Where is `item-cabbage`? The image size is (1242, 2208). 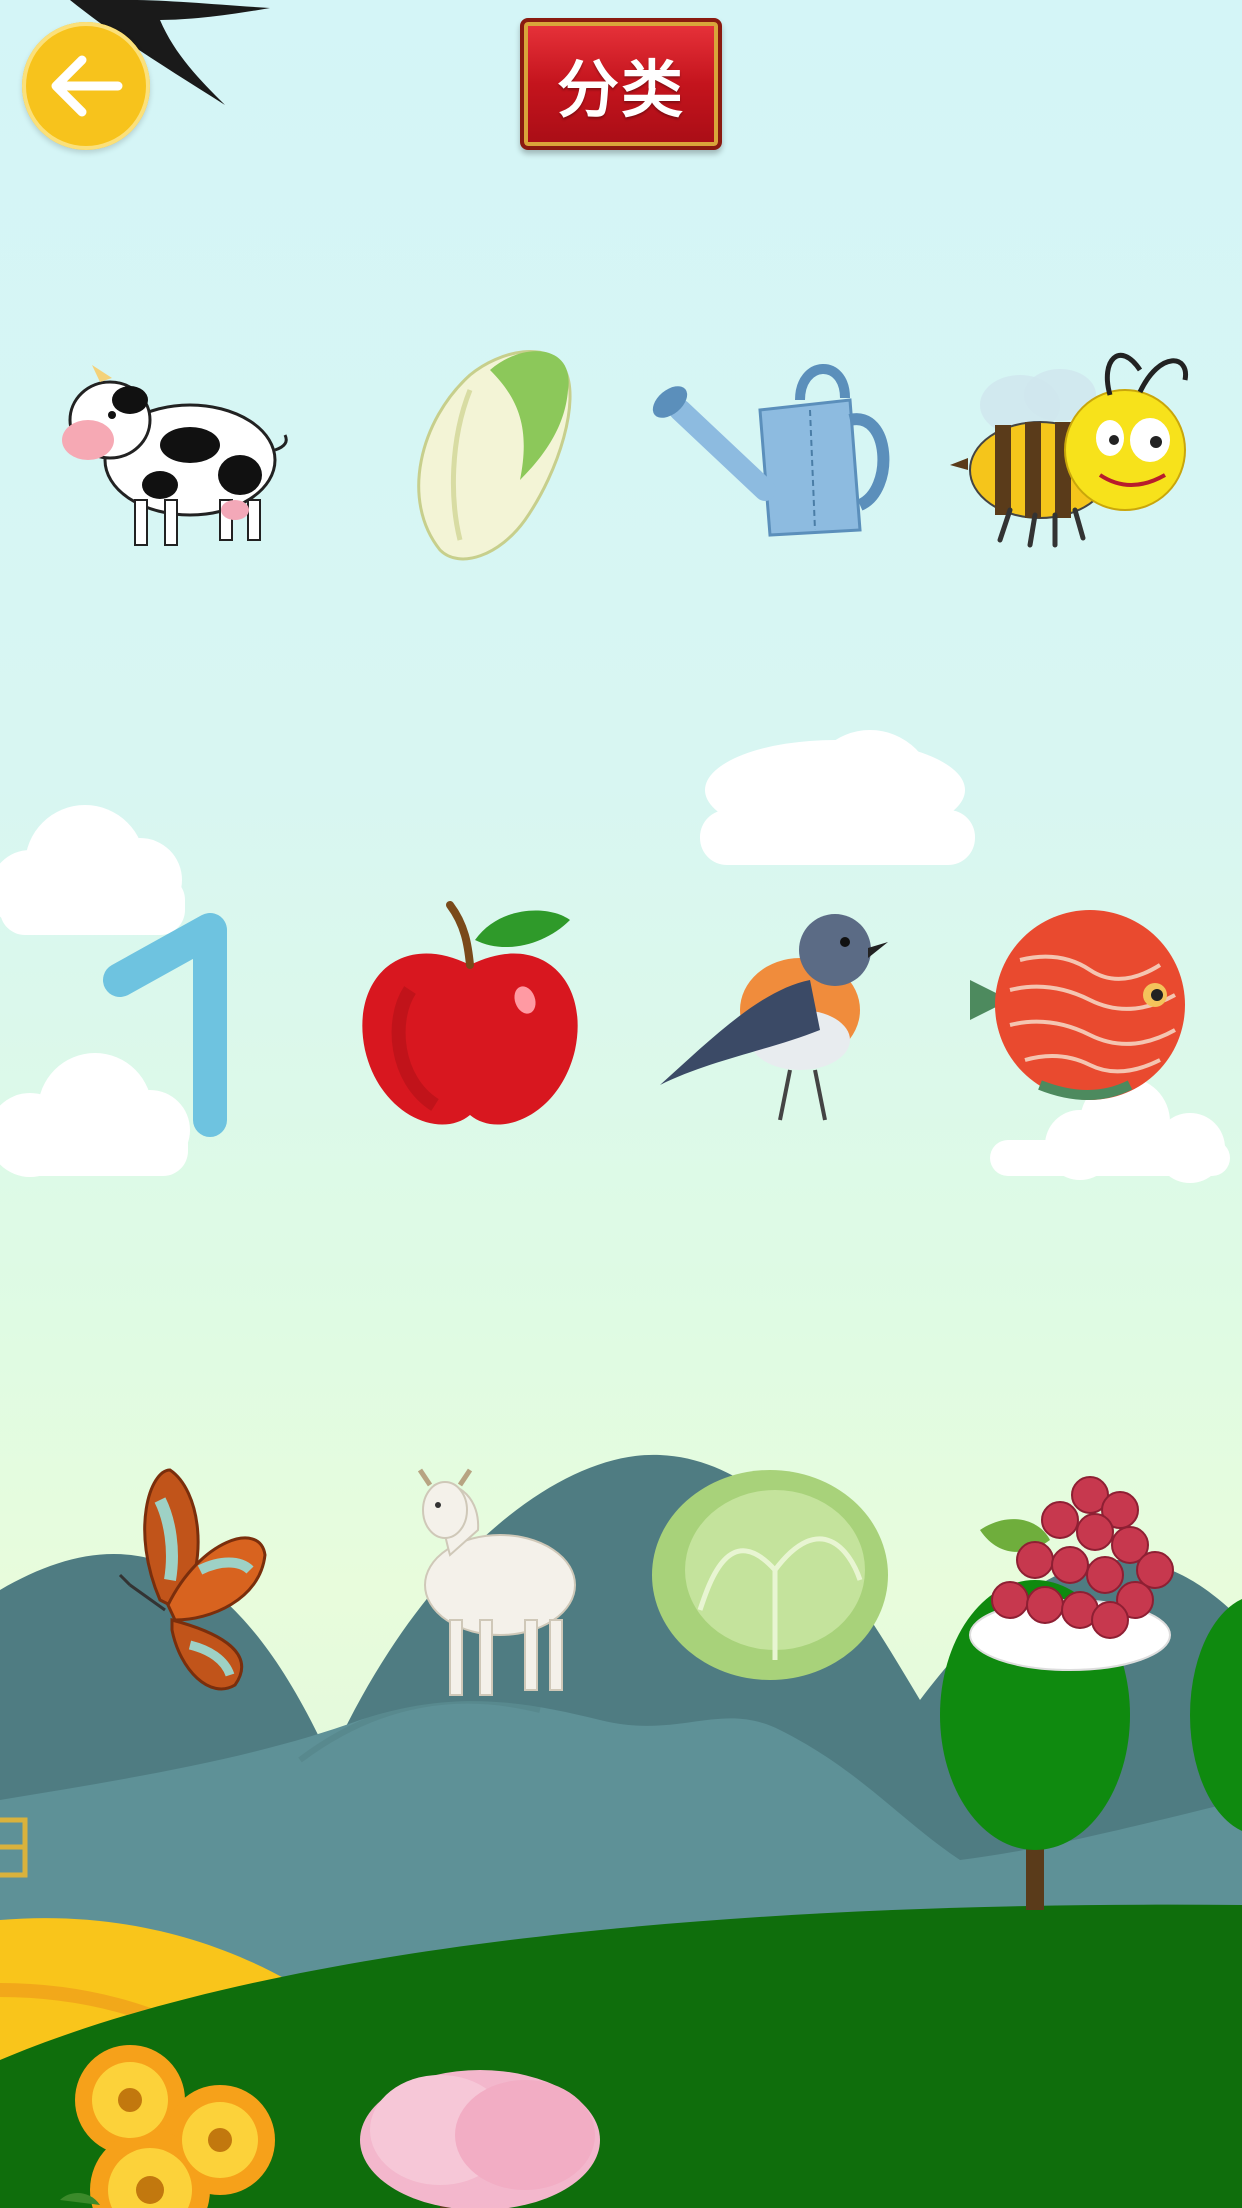
item-cabbage is located at coordinates (780, 1590).